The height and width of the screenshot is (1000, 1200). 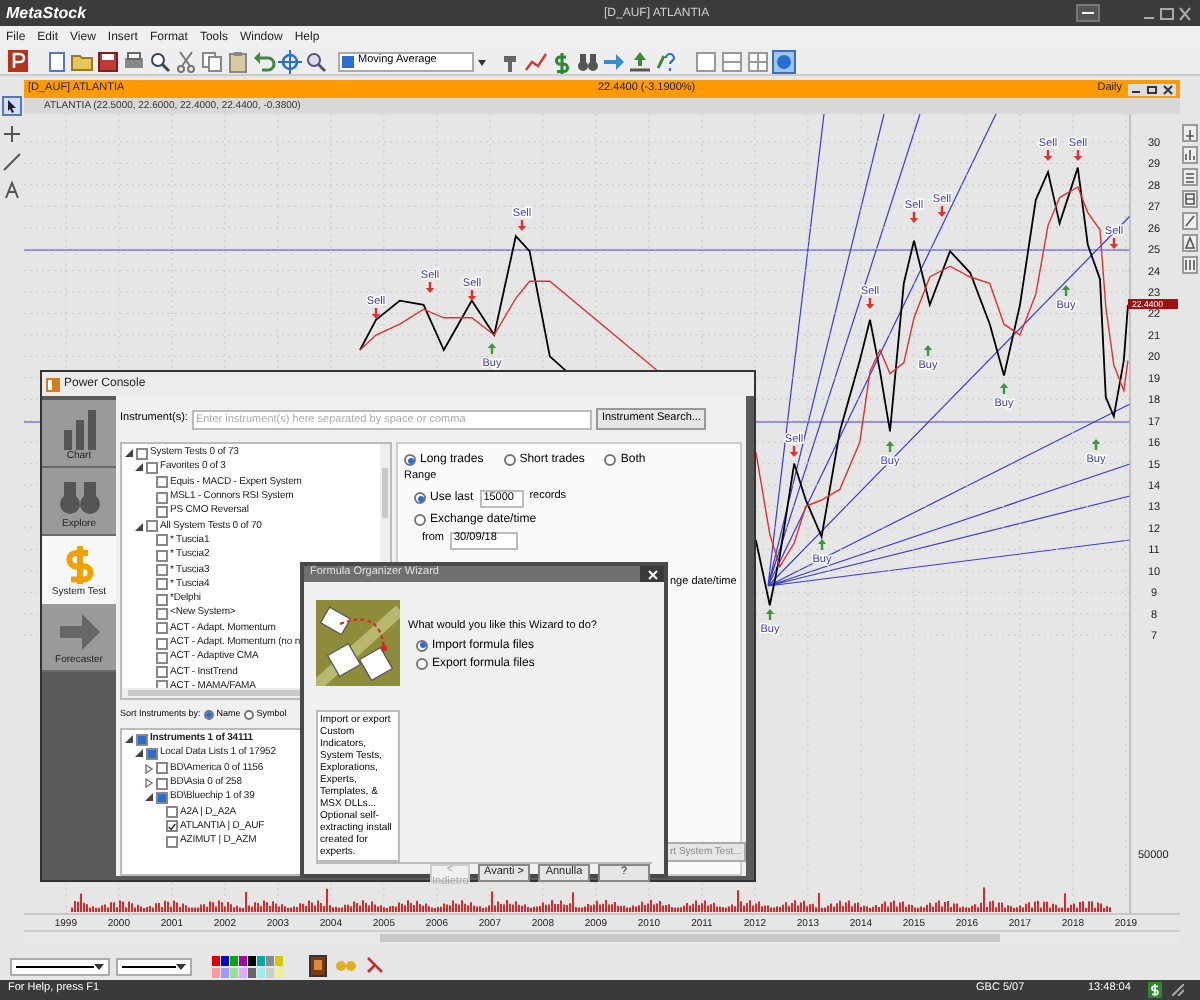 I want to click on close-button, so click(x=652, y=574).